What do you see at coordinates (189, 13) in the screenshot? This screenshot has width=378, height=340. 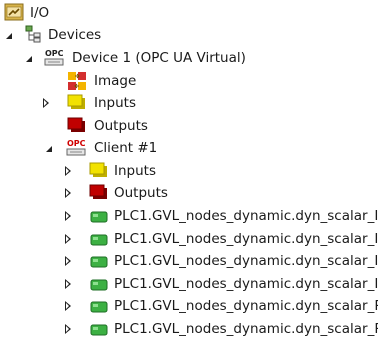 I see `tree-item-io: I/O` at bounding box center [189, 13].